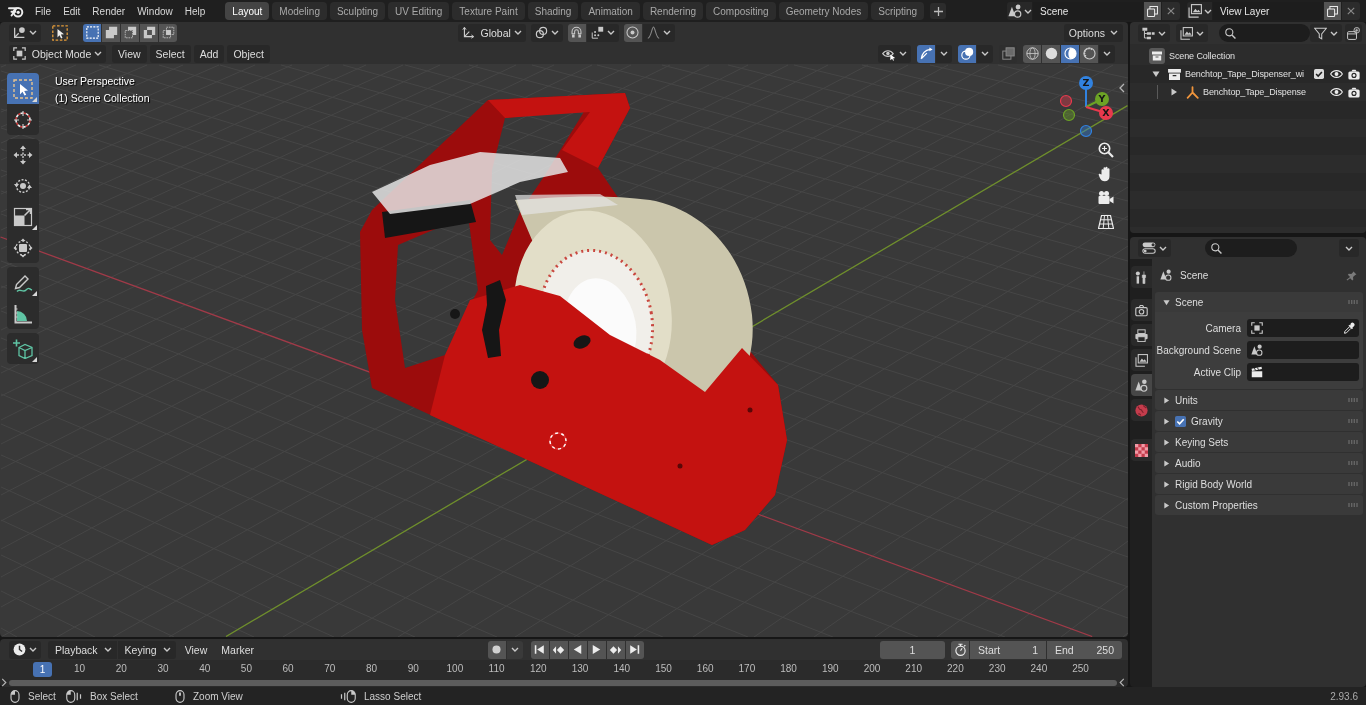 This screenshot has height=705, width=1366. Describe the element at coordinates (209, 53) in the screenshot. I see `menu-item: Add` at that location.